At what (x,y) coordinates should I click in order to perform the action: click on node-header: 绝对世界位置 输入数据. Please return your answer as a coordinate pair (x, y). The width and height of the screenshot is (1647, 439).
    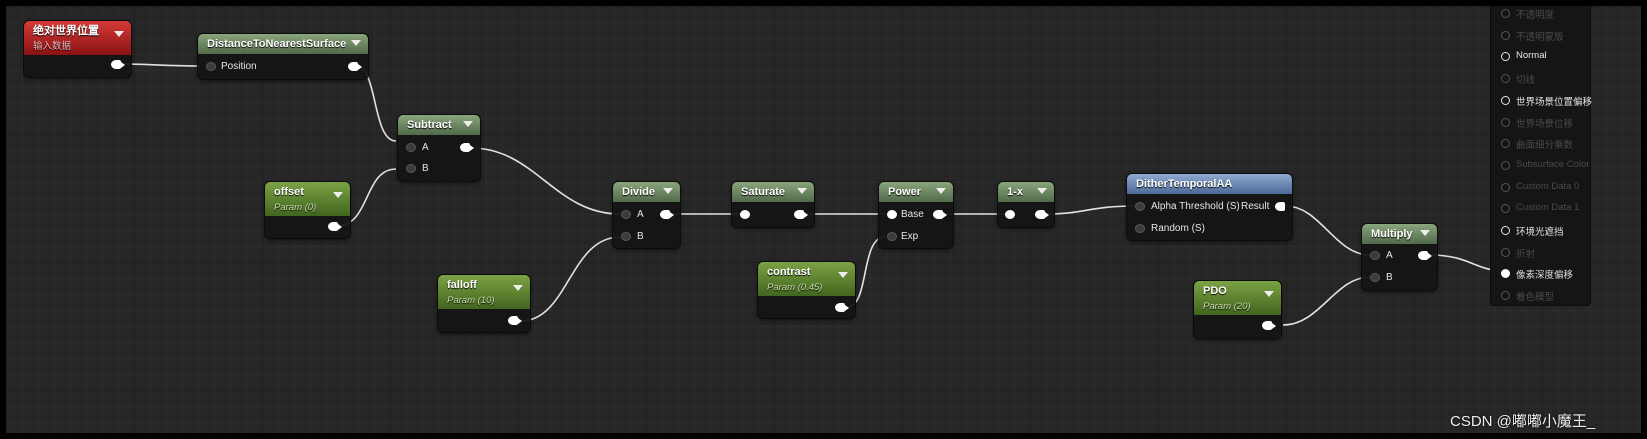
    Looking at the image, I should click on (77, 38).